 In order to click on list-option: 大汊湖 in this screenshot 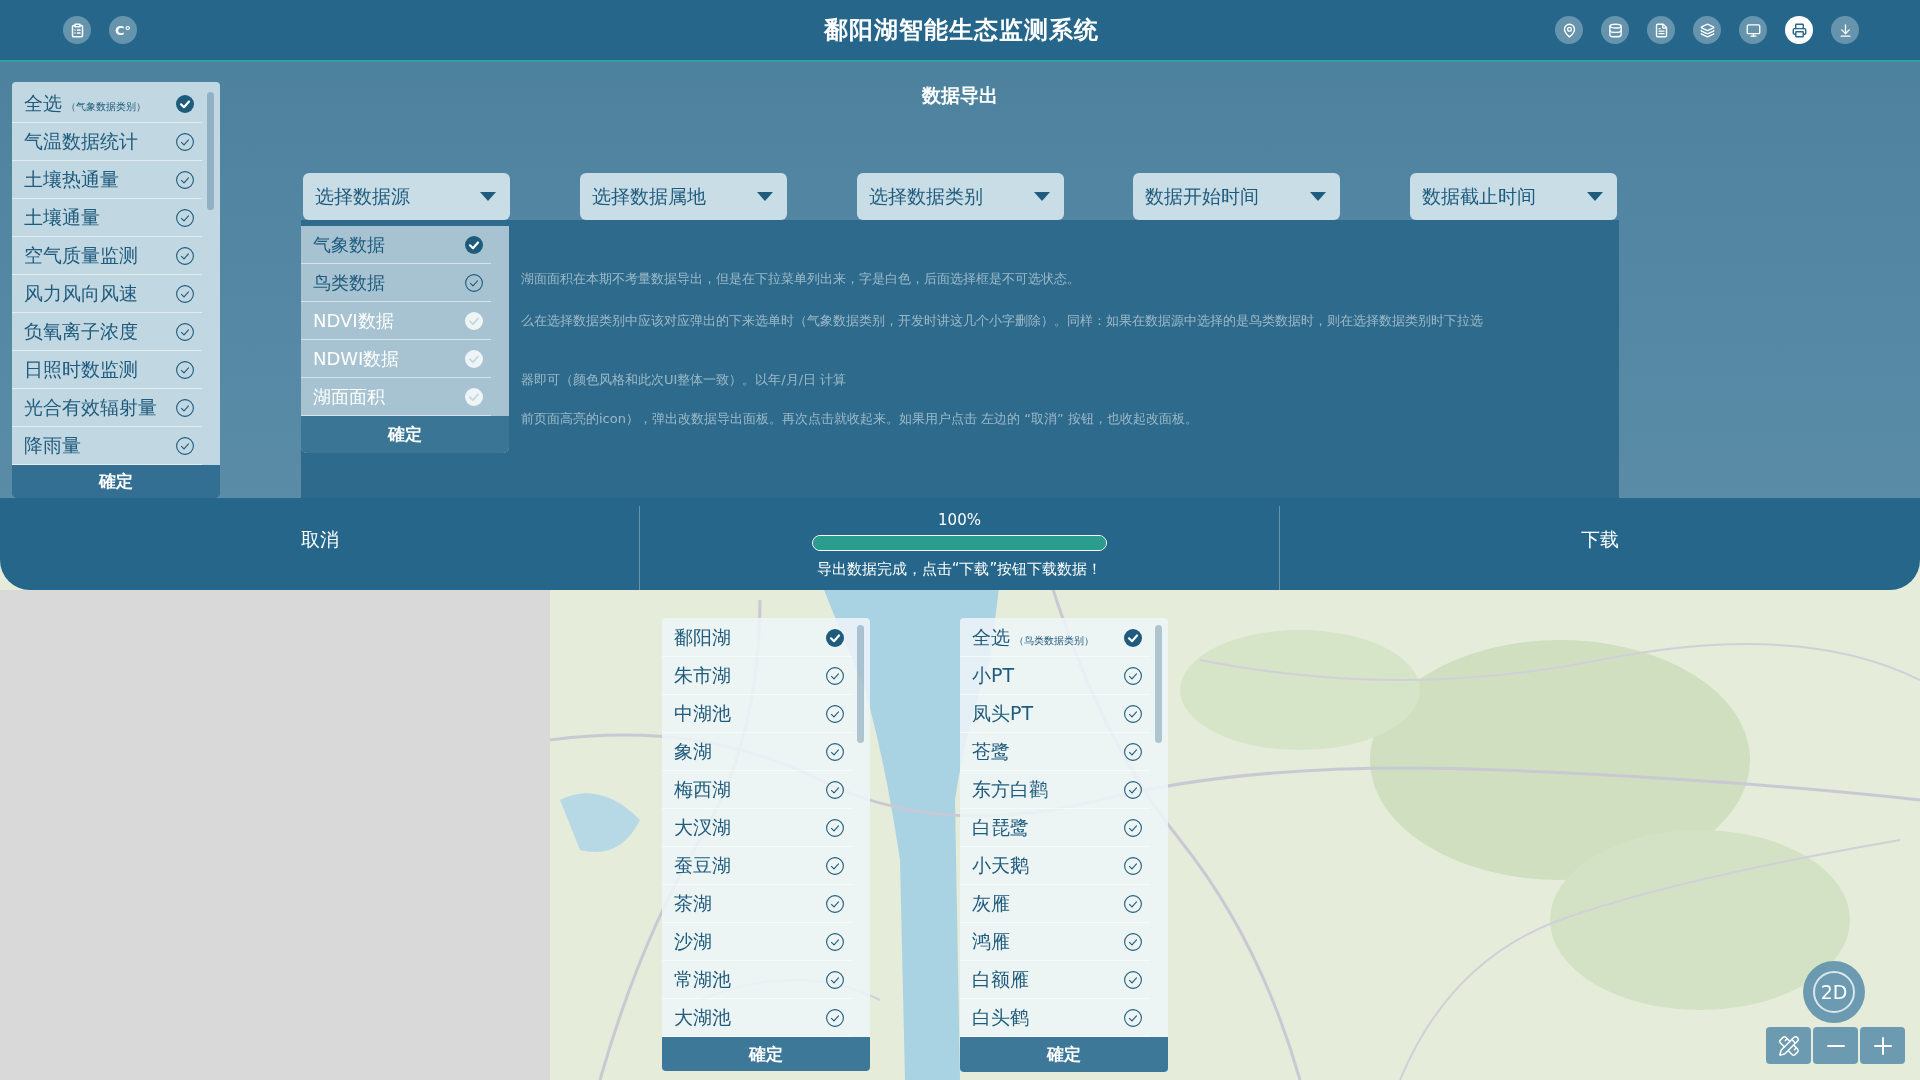, I will do `click(757, 828)`.